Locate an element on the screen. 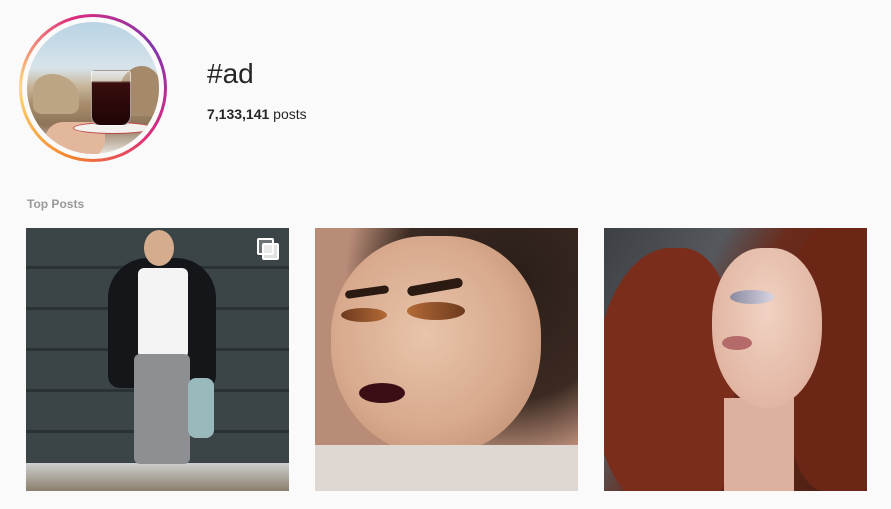 Image resolution: width=891 pixels, height=509 pixels. post-person-shirt is located at coordinates (163, 313).